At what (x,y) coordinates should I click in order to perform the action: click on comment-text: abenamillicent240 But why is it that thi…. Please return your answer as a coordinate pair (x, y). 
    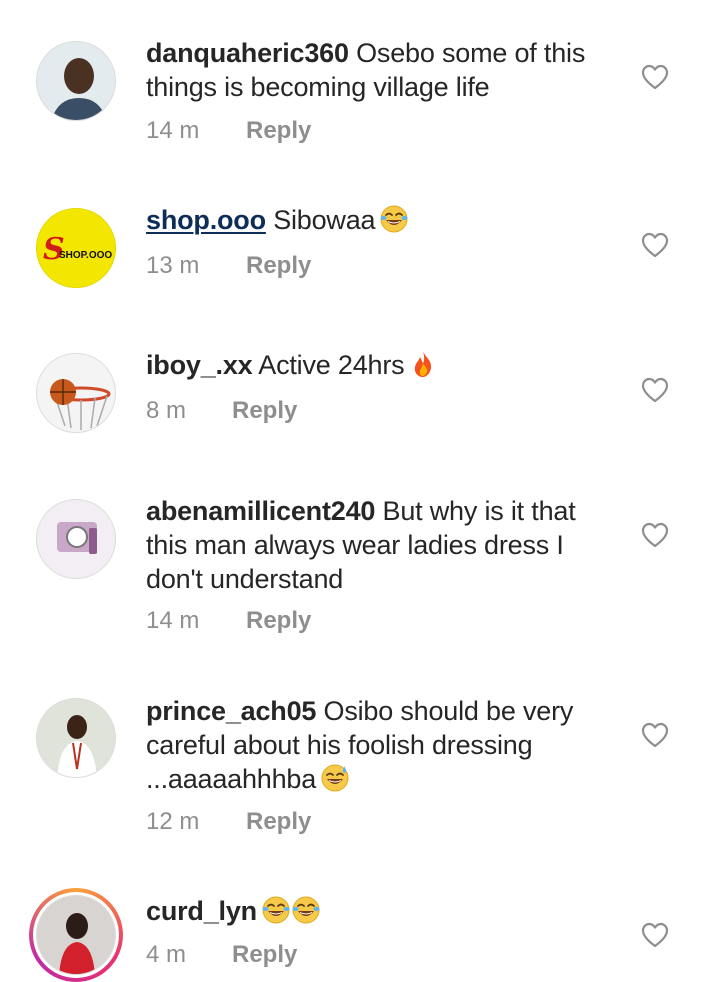
    Looking at the image, I should click on (381, 545).